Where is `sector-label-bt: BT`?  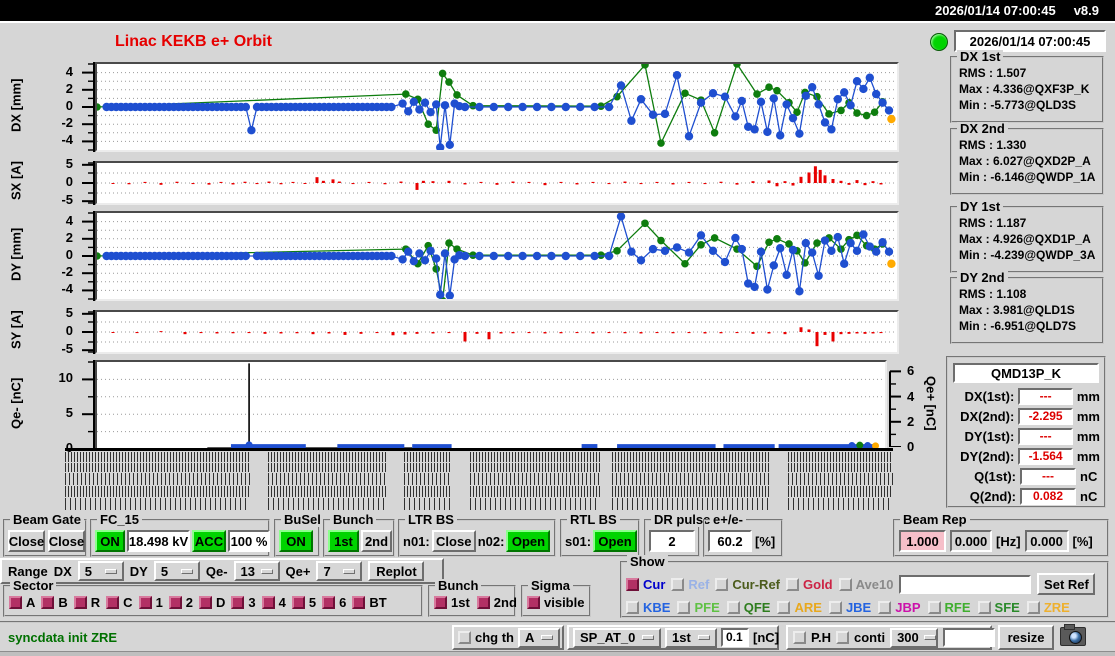
sector-label-bt: BT is located at coordinates (378, 602).